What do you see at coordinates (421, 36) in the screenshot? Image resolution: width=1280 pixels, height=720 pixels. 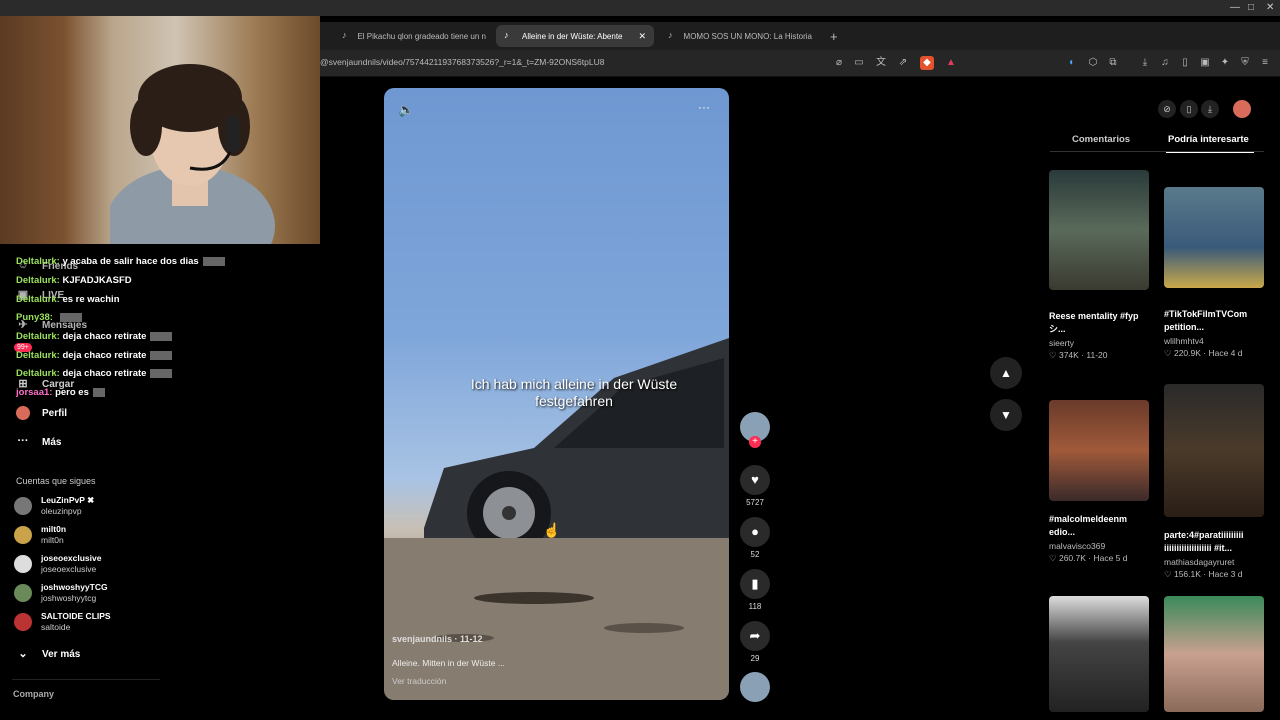 I see `tab-label: El Pikachu qlon gradeado tiene un n` at bounding box center [421, 36].